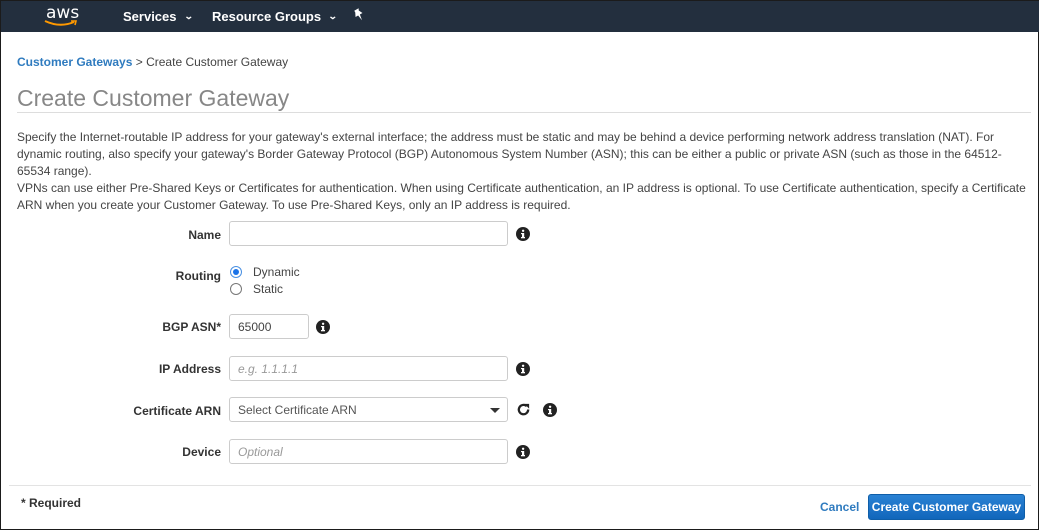 The height and width of the screenshot is (530, 1039). I want to click on certificate-arn-label: Certificate ARN, so click(177, 411).